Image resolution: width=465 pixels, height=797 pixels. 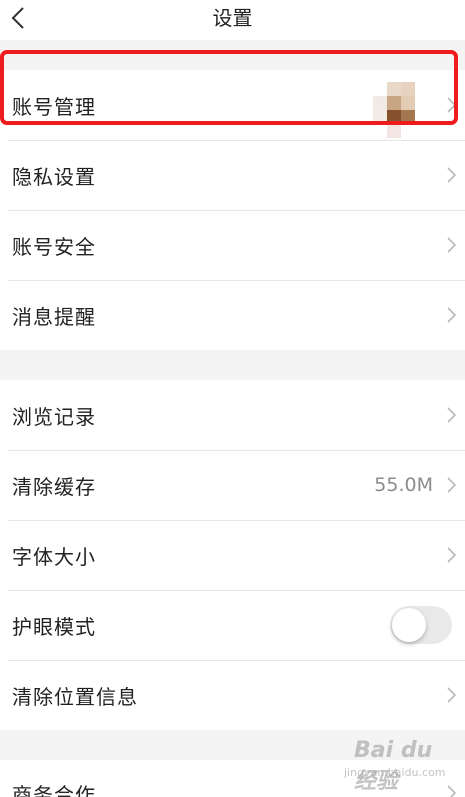 What do you see at coordinates (54, 246) in the screenshot?
I see `row-label: 账号安全` at bounding box center [54, 246].